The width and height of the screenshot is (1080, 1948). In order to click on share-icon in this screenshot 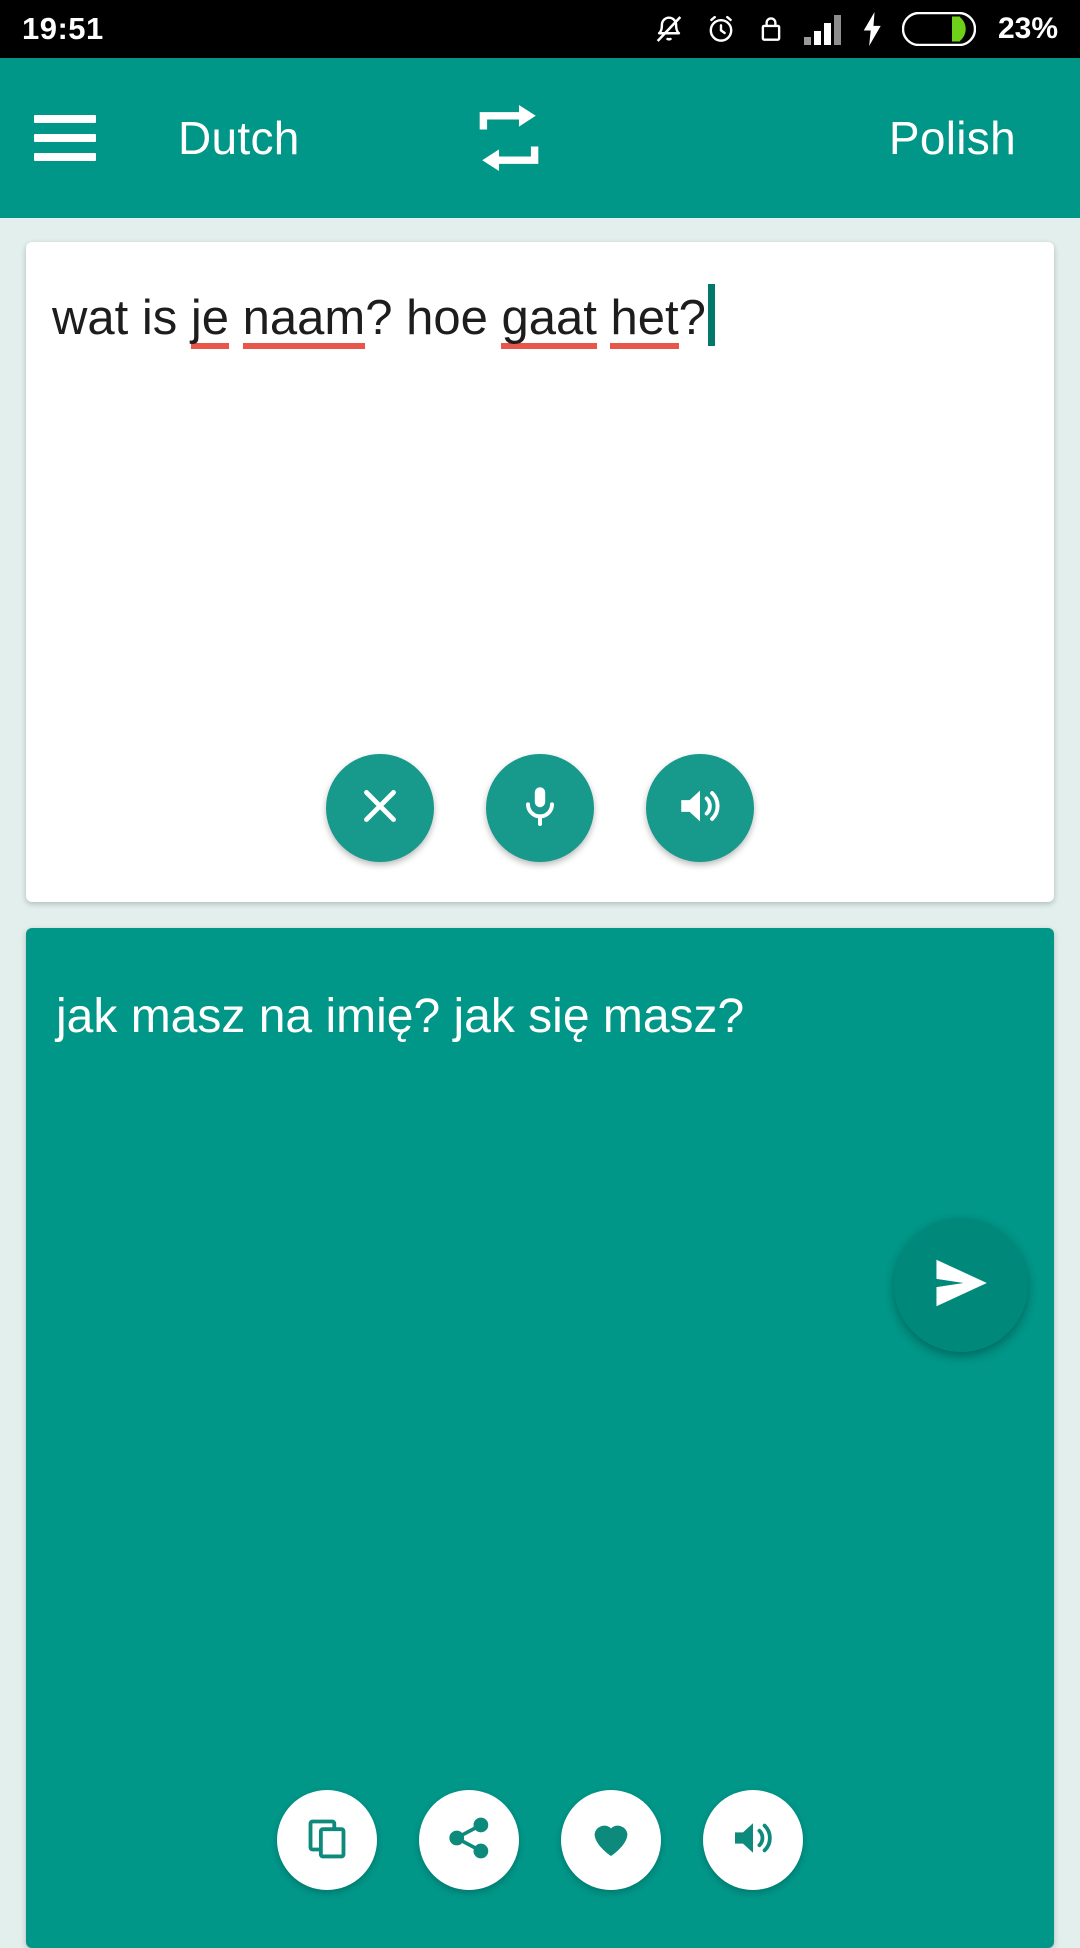, I will do `click(469, 1840)`.